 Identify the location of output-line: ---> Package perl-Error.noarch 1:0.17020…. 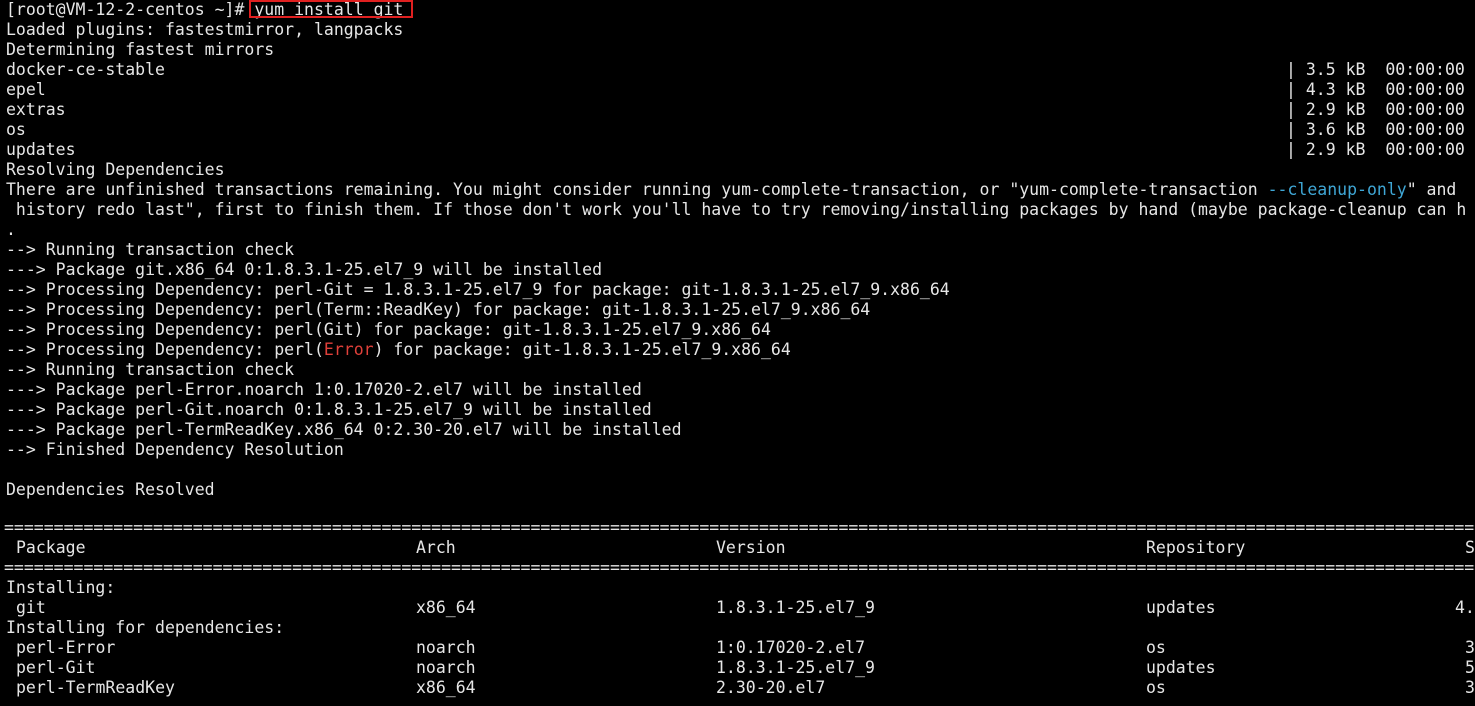
(324, 389).